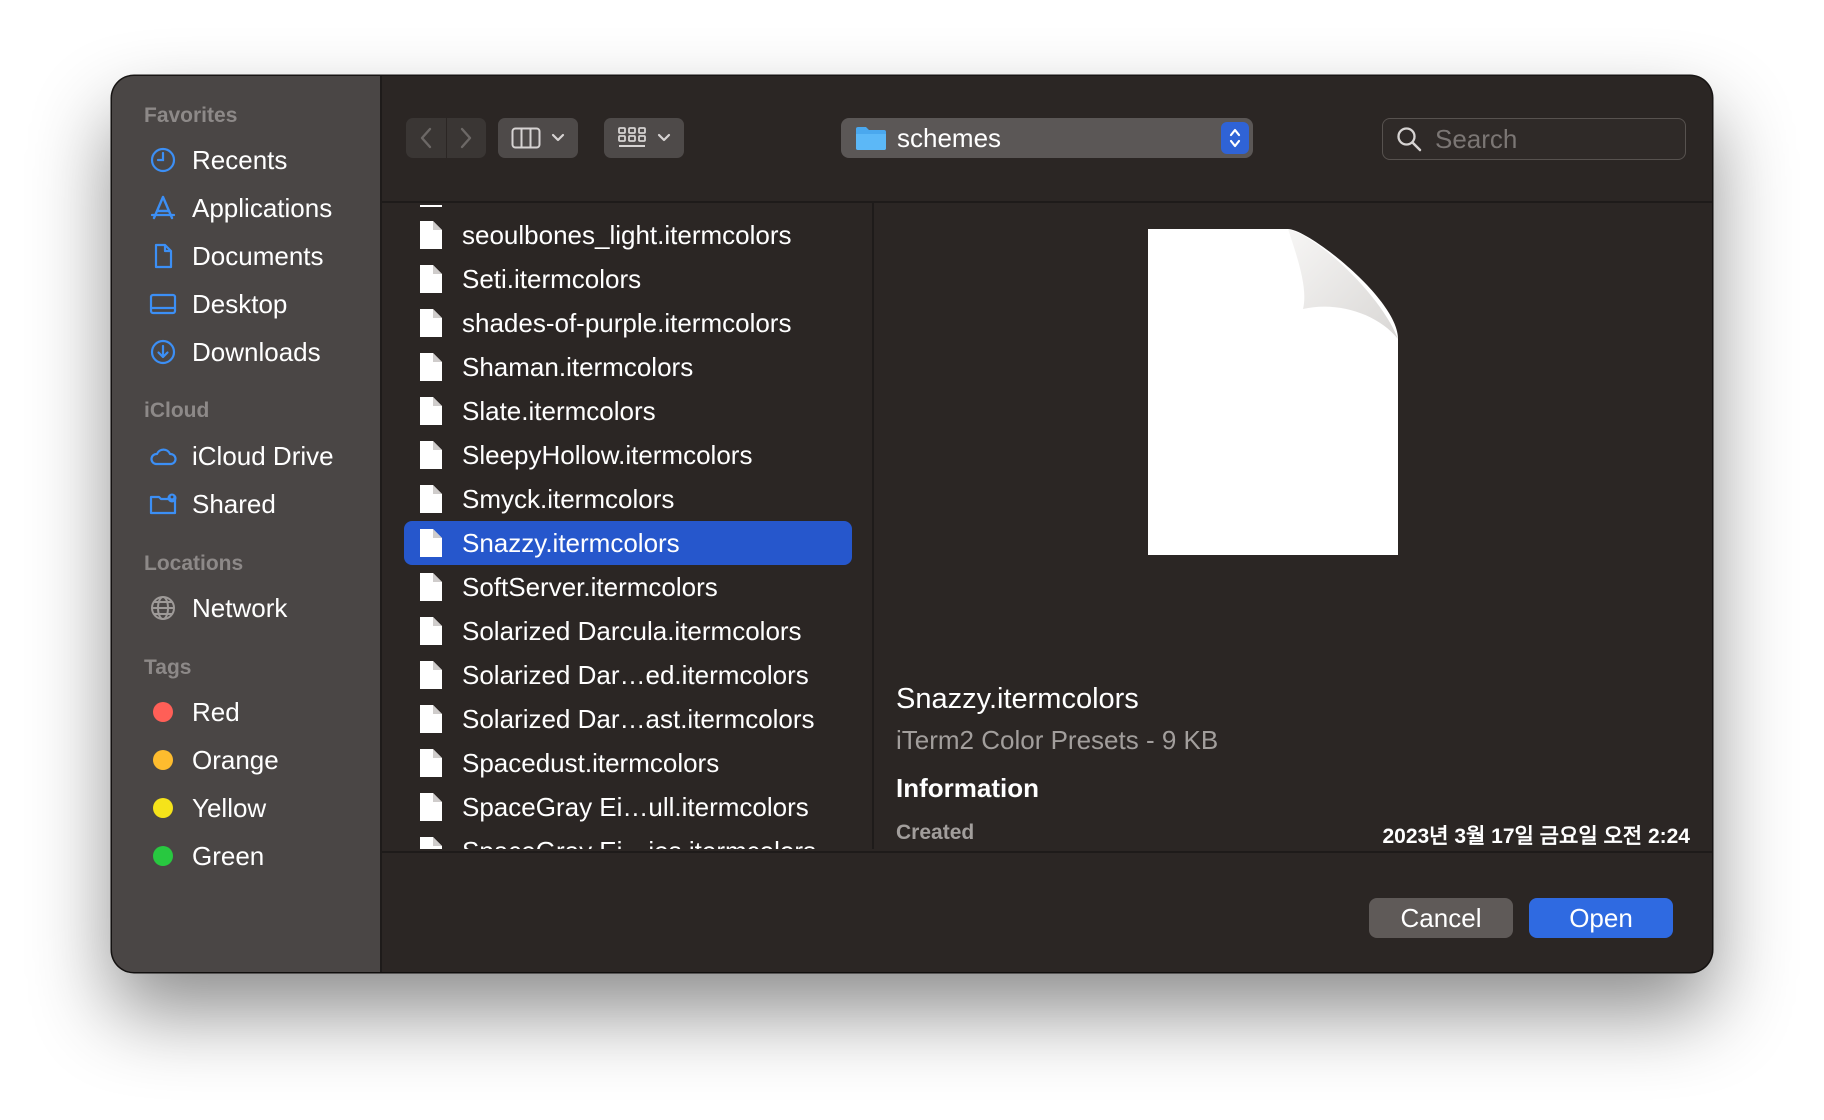  Describe the element at coordinates (263, 455) in the screenshot. I see `sidebar-item-label: iCloud Drive` at that location.